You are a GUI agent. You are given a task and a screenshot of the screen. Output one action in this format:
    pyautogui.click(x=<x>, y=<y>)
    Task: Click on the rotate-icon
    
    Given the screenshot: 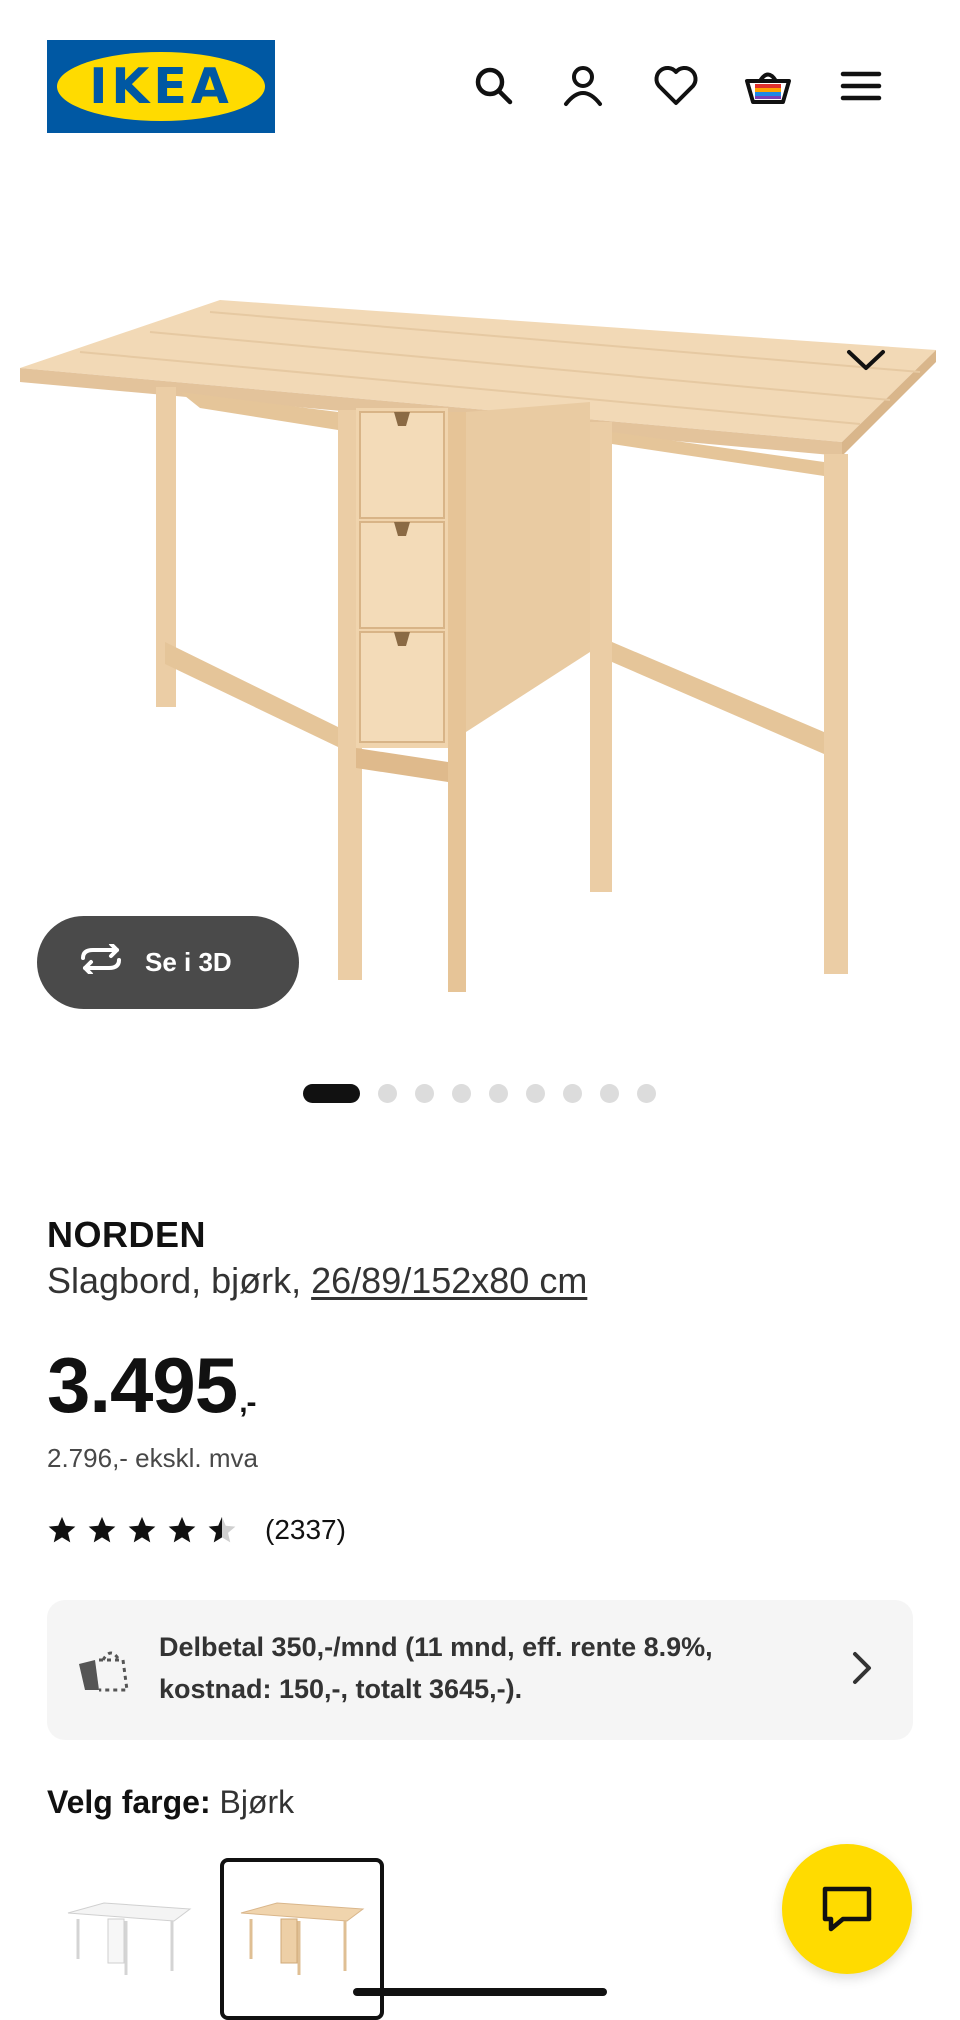 What is the action you would take?
    pyautogui.click(x=101, y=961)
    